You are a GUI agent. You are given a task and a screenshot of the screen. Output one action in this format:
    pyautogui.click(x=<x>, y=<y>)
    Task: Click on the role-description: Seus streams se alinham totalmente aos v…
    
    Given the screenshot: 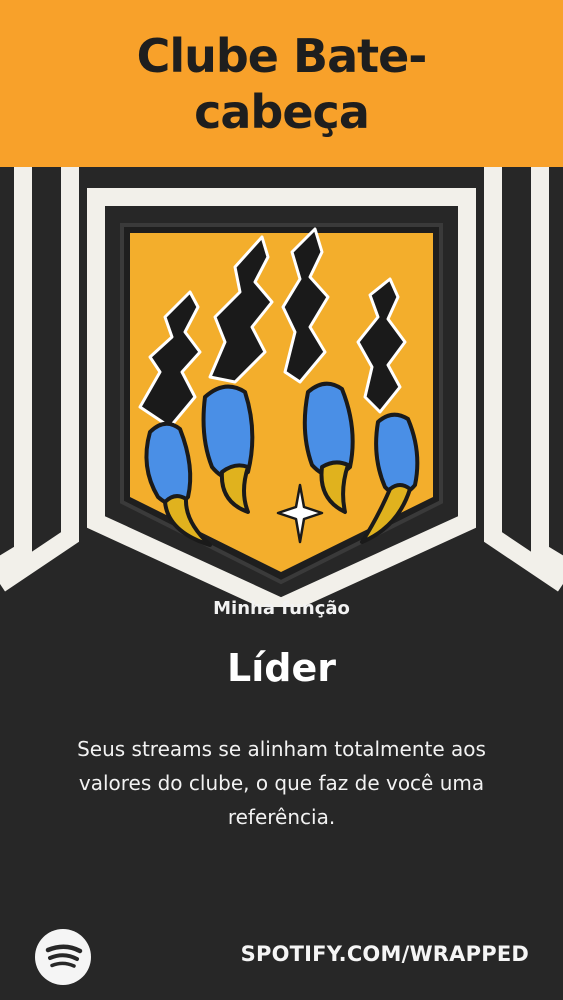 What is the action you would take?
    pyautogui.click(x=281, y=783)
    